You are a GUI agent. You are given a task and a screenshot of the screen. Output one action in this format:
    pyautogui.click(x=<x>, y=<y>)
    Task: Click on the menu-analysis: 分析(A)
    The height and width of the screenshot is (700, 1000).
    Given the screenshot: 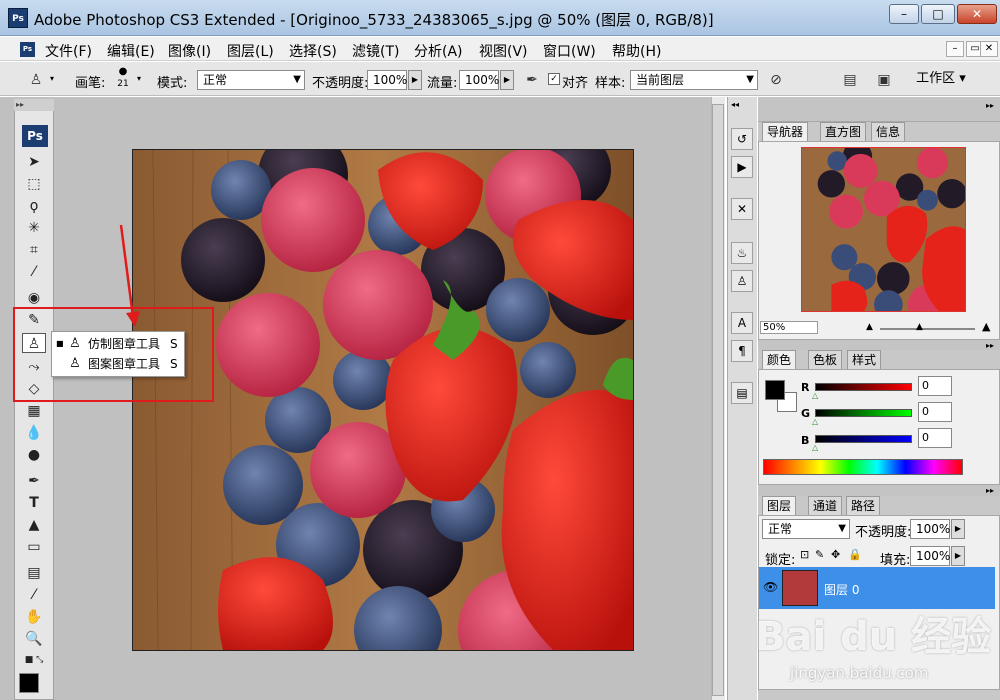 What is the action you would take?
    pyautogui.click(x=438, y=51)
    